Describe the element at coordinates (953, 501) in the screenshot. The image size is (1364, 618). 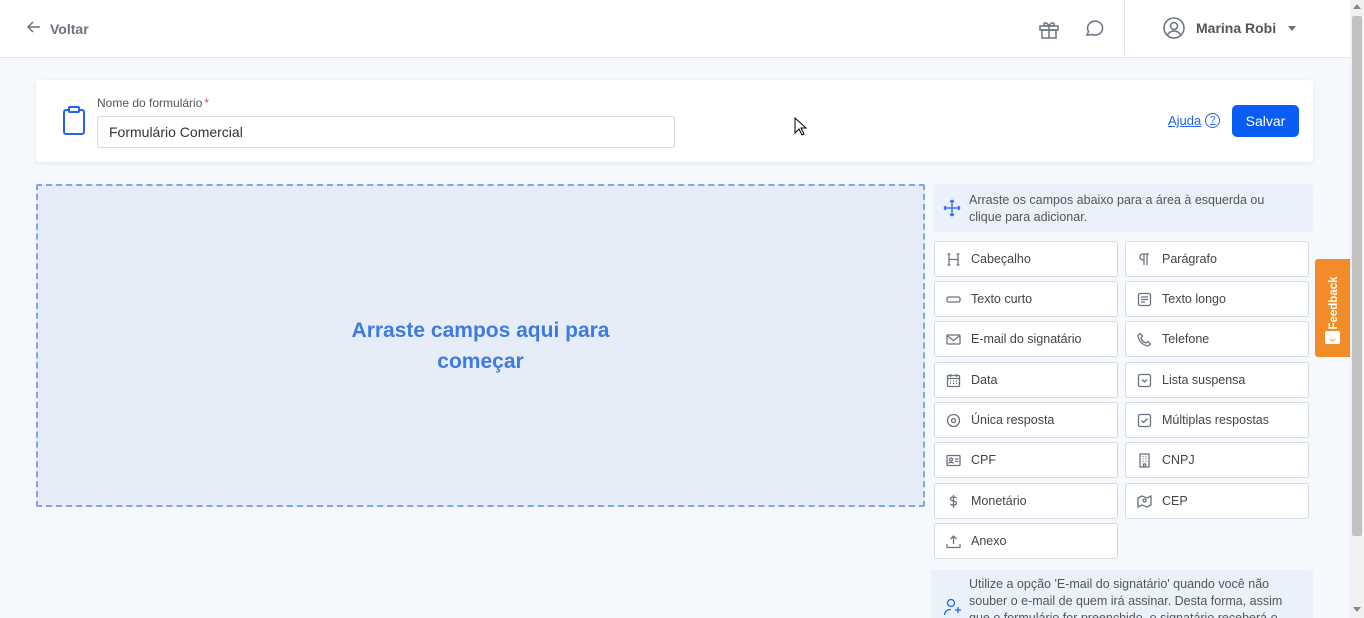
I see `dollar-icon` at that location.